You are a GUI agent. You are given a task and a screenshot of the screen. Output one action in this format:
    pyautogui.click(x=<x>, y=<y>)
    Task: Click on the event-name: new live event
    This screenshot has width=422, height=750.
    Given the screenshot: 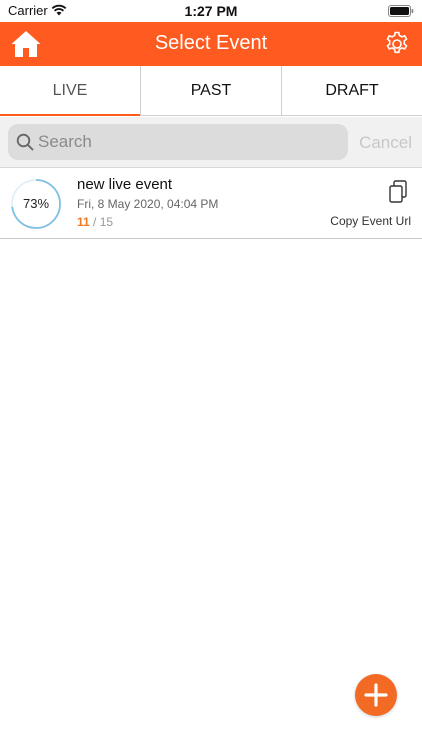 What is the action you would take?
    pyautogui.click(x=125, y=184)
    